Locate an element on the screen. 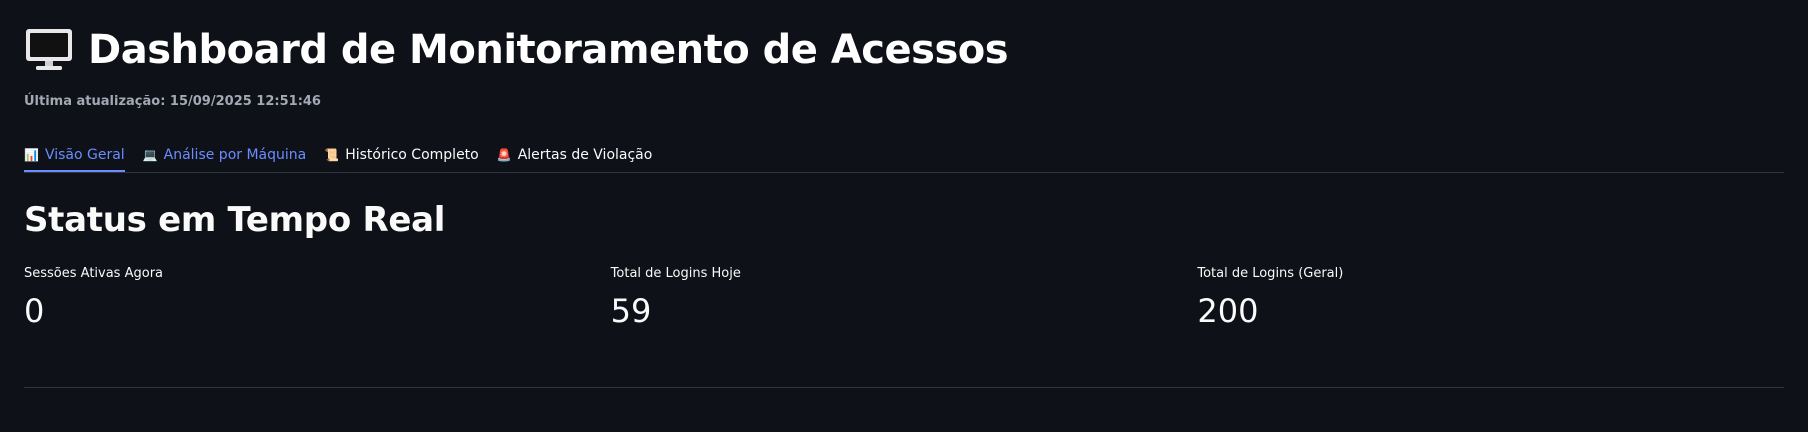 This screenshot has height=432, width=1808. bar-chart-icon: 📊 is located at coordinates (31, 155).